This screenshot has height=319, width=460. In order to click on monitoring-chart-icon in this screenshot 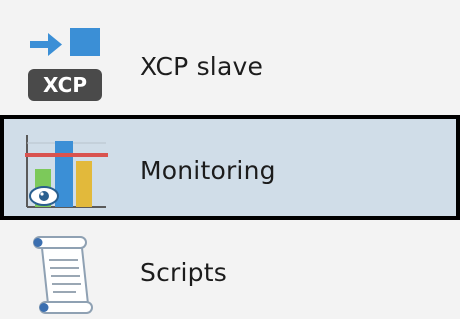, I will do `click(66, 171)`.